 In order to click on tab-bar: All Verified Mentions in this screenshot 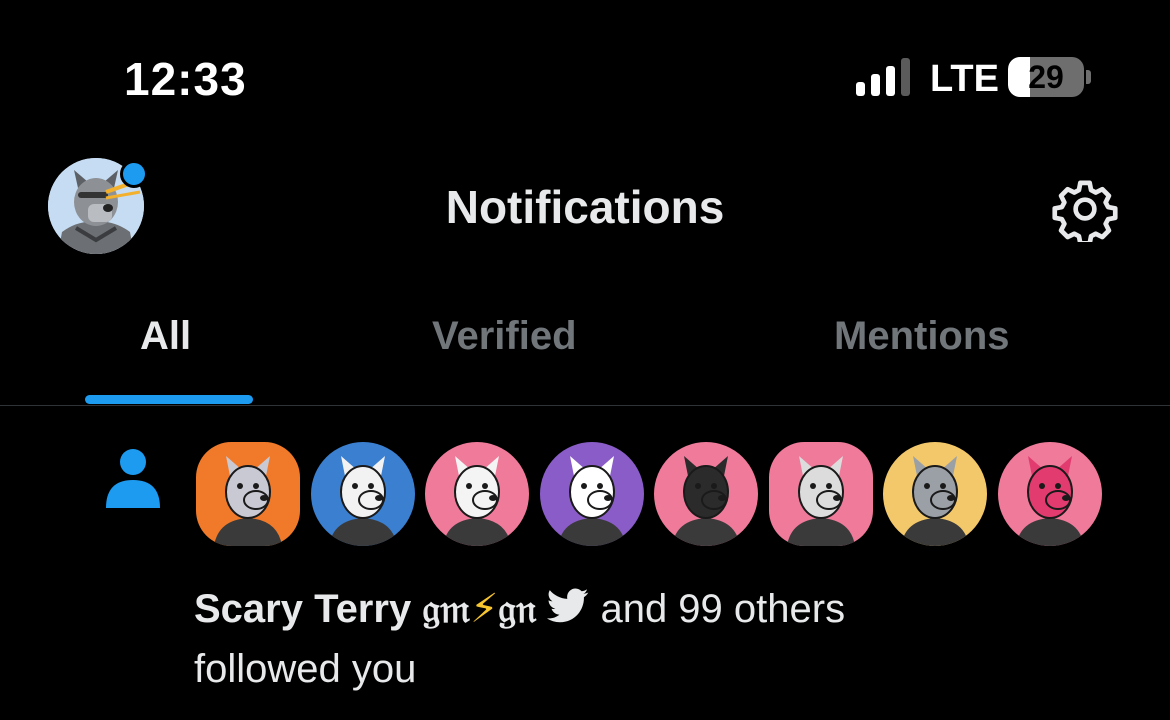, I will do `click(585, 353)`.